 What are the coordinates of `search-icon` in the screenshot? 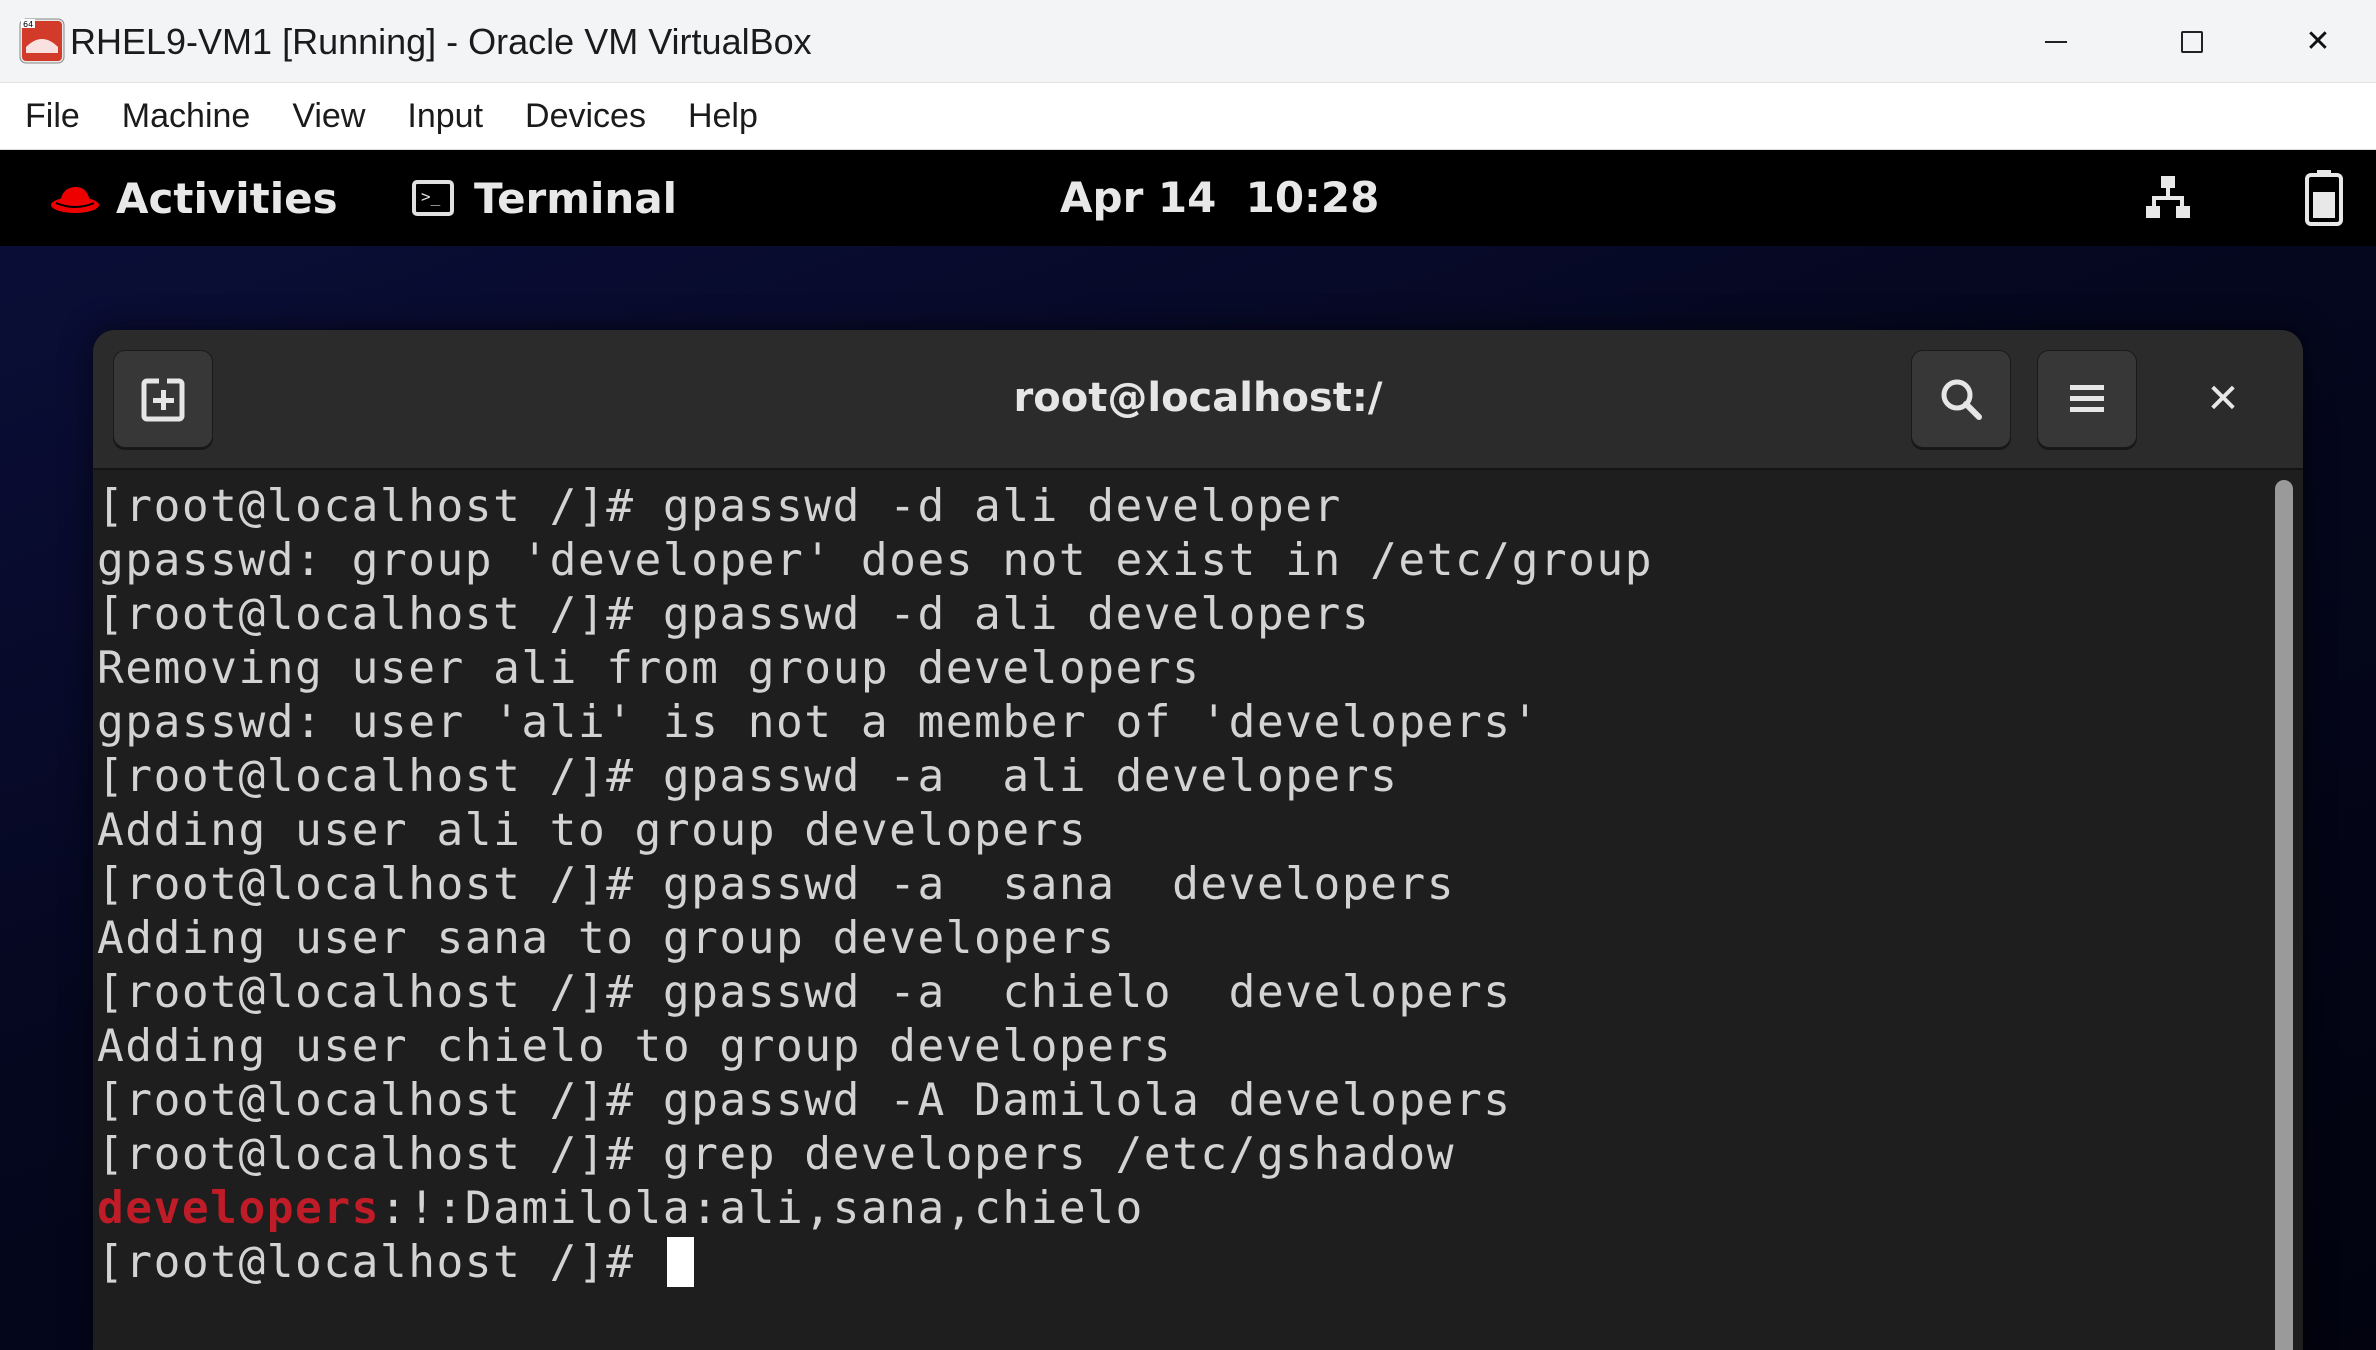 It's located at (1961, 399).